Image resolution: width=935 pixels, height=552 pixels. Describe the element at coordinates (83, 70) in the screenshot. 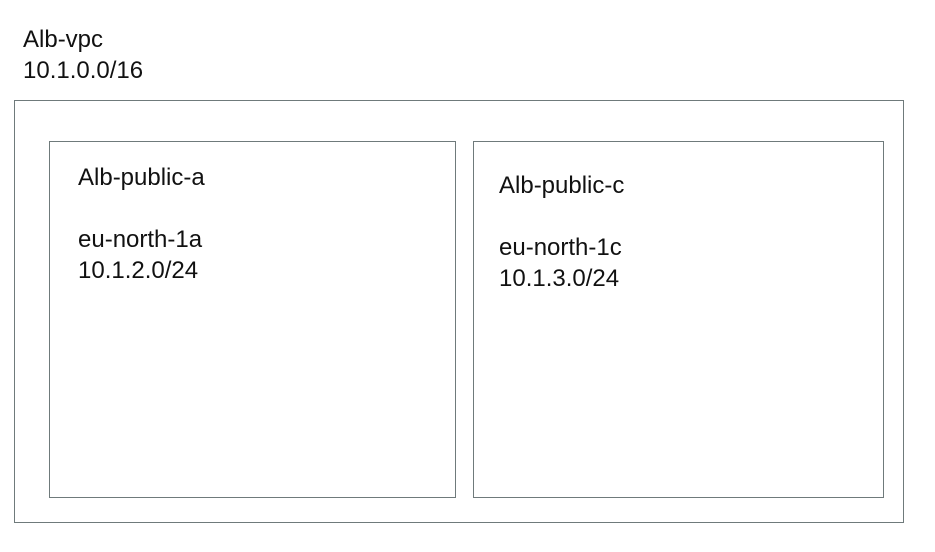

I see `vpc-cidr: 10.1.0.0/16` at that location.